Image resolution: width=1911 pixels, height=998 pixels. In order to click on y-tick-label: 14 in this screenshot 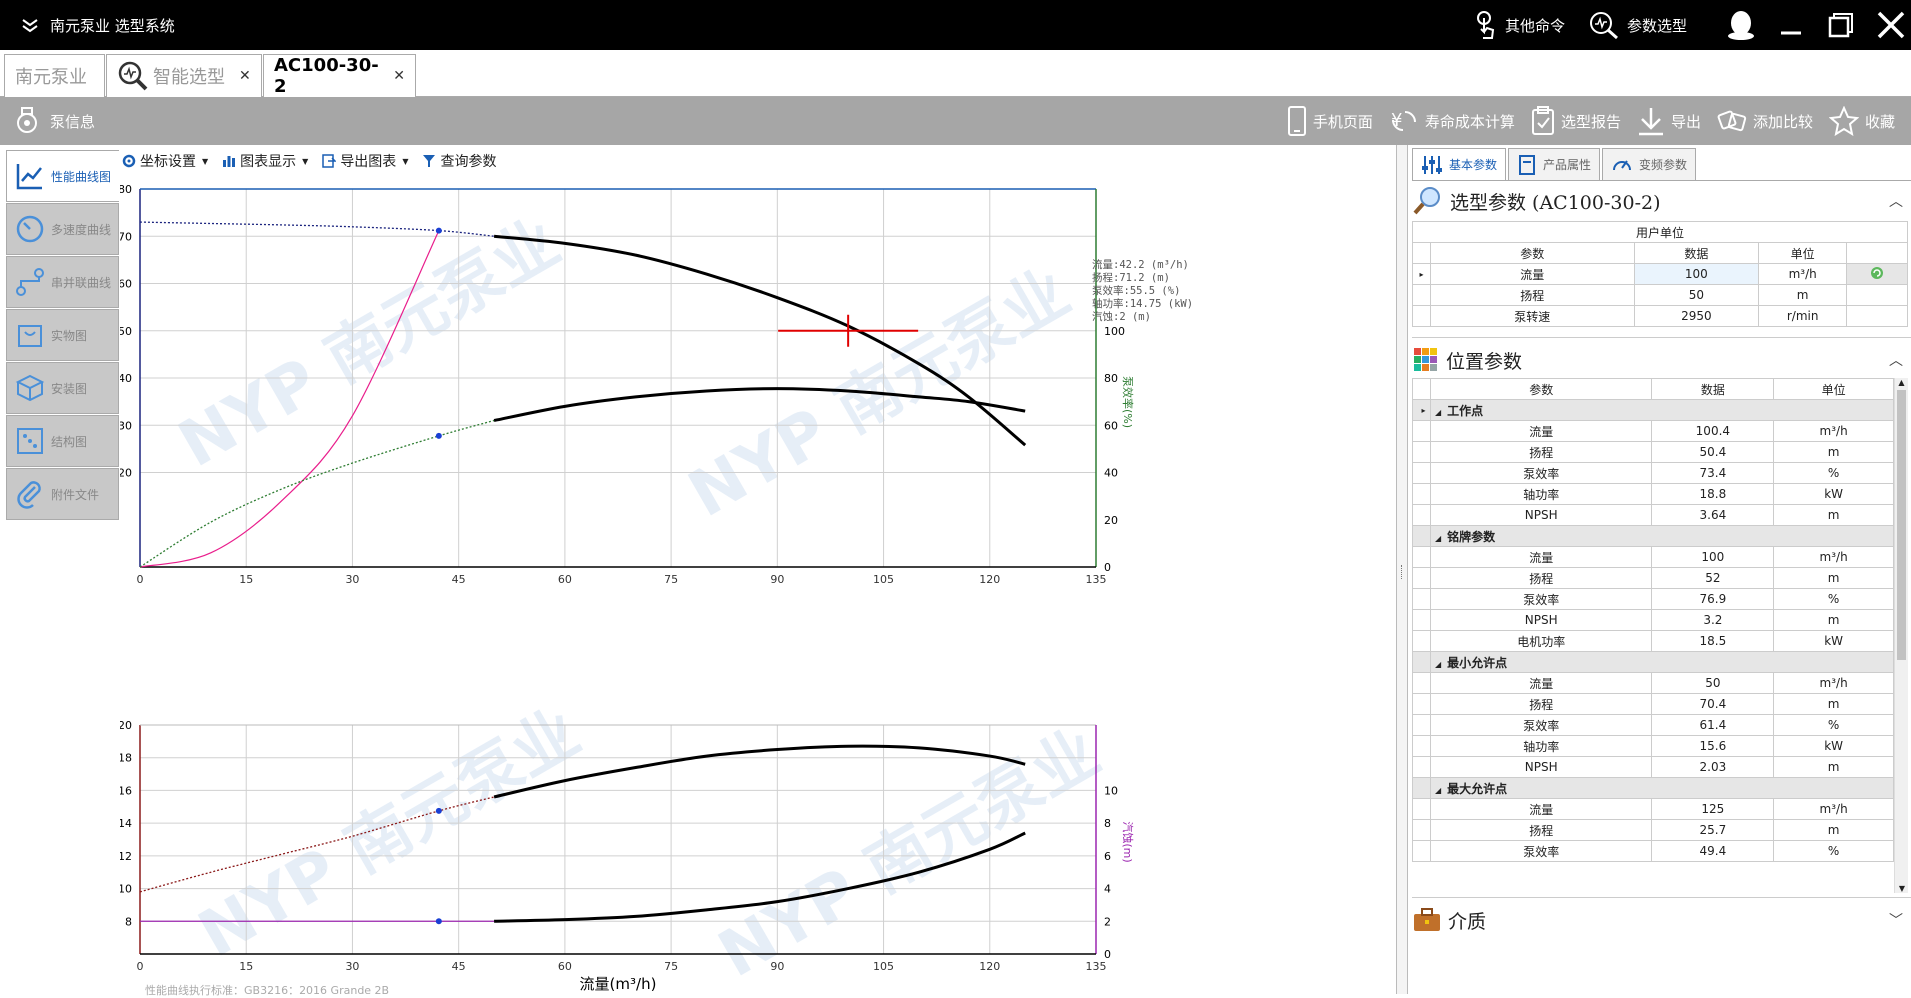, I will do `click(126, 823)`.